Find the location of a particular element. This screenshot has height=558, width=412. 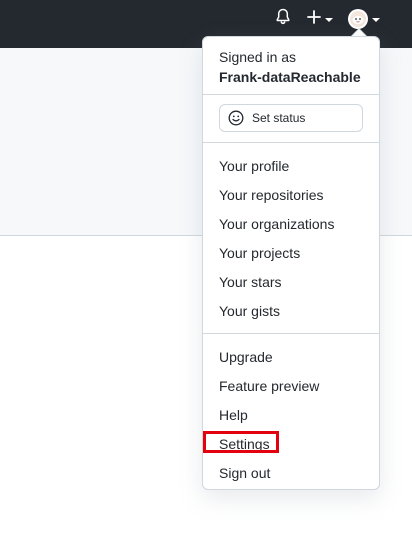

signed-in-label: Signed in as is located at coordinates (258, 57).